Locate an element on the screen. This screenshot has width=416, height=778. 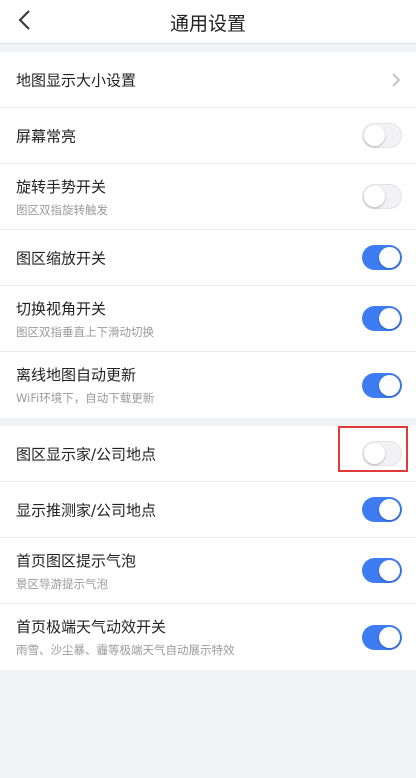
screen-always-on-toggle is located at coordinates (382, 135).